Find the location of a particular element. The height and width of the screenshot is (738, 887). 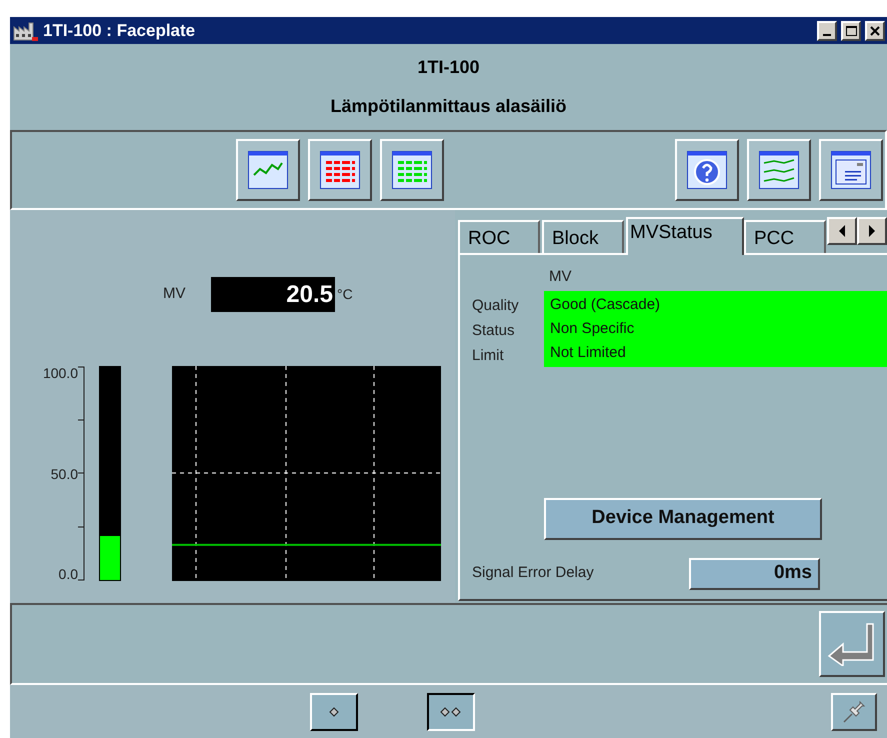

window-title: 1TI-100 : Faceplate is located at coordinates (119, 31).